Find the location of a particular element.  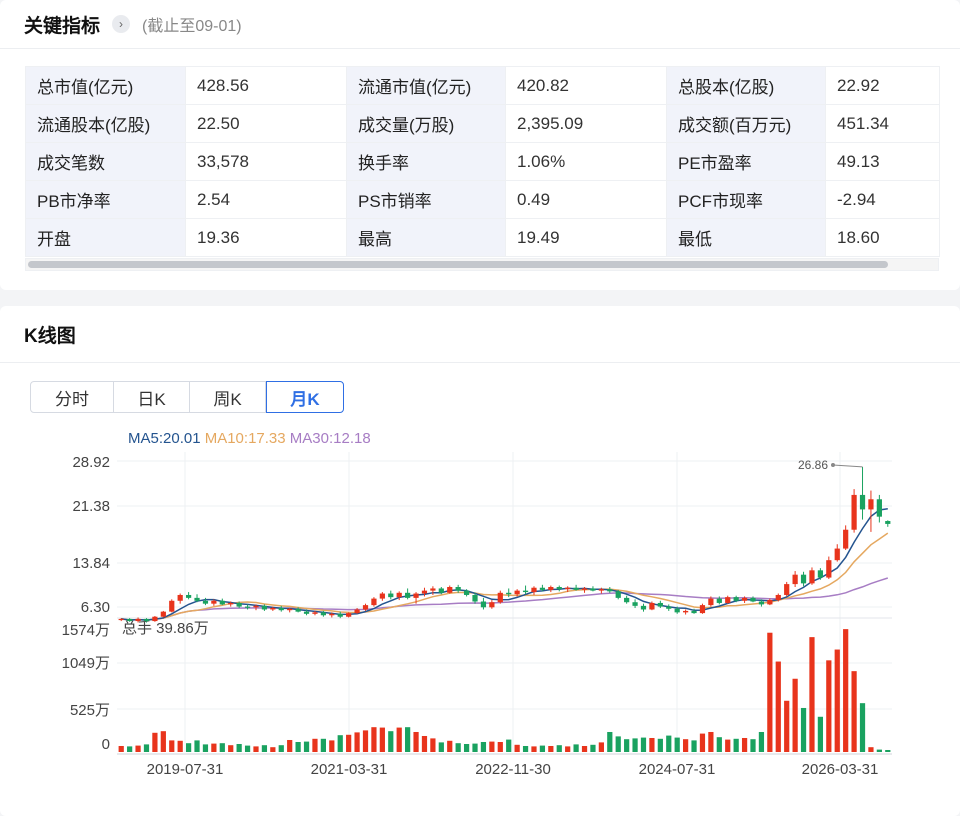

volume-tick: 1049万 is located at coordinates (86, 663).